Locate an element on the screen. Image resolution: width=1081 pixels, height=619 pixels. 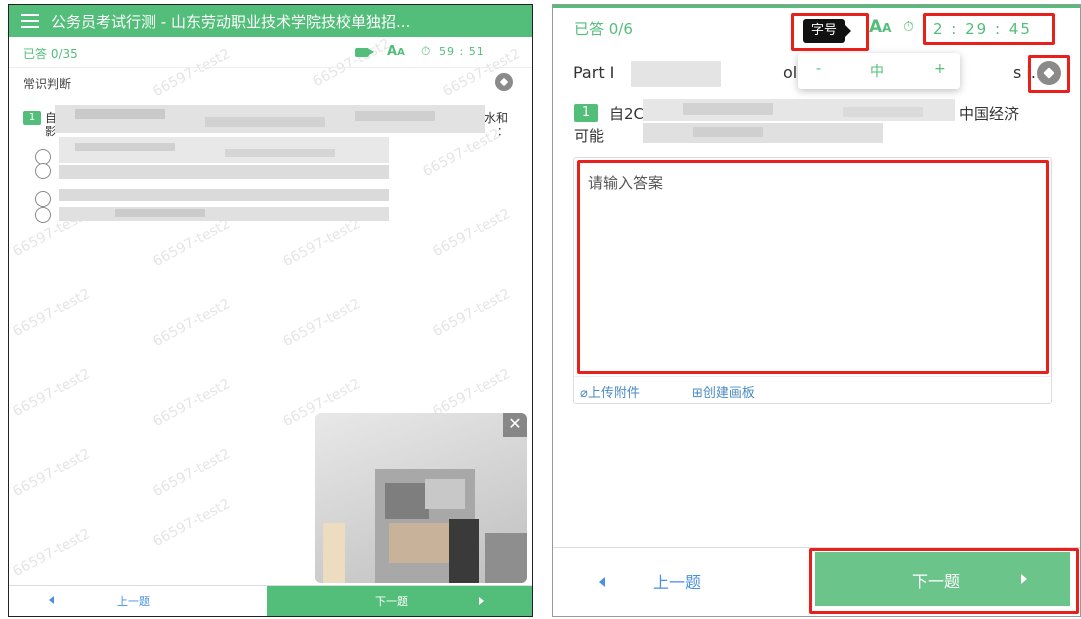
part-title: Part I is located at coordinates (594, 72).